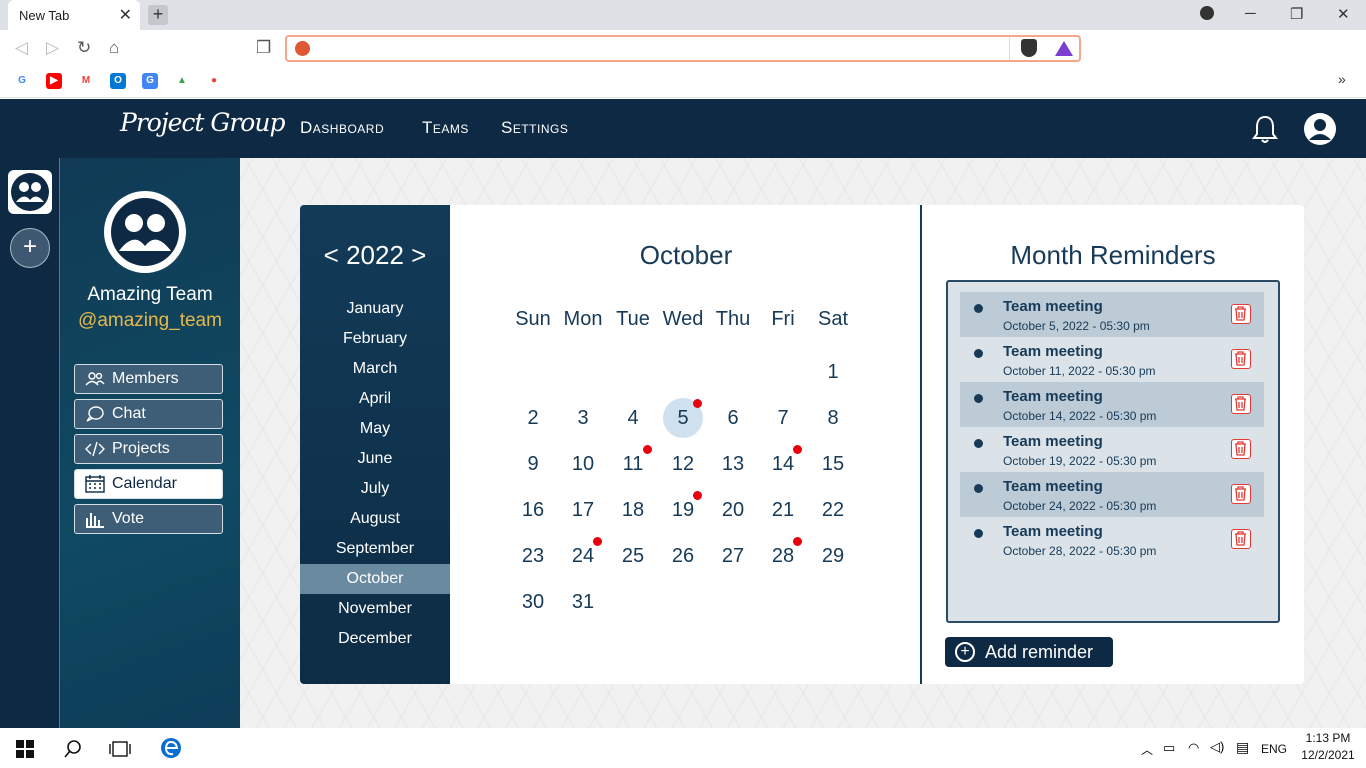  I want to click on calendar-day: 18, so click(633, 510).